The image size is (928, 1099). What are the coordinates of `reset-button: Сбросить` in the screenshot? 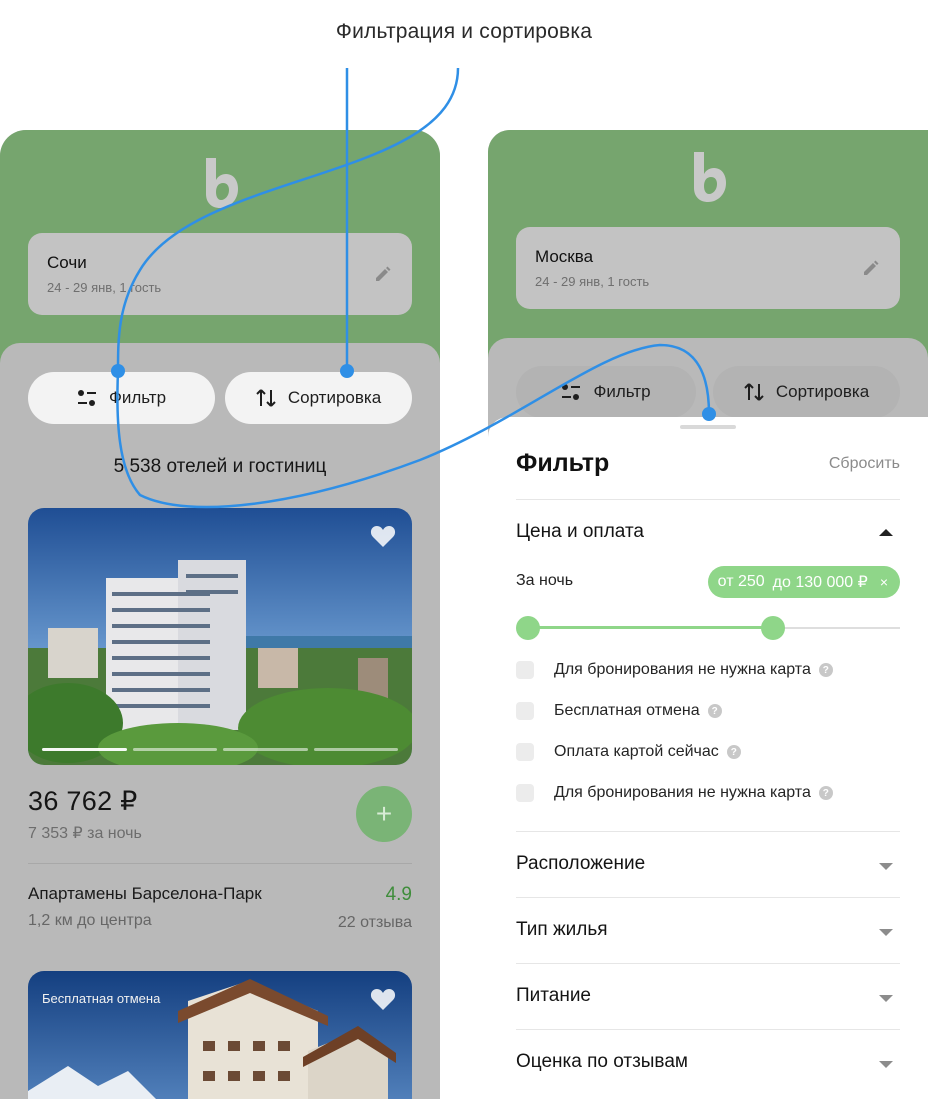 It's located at (864, 464).